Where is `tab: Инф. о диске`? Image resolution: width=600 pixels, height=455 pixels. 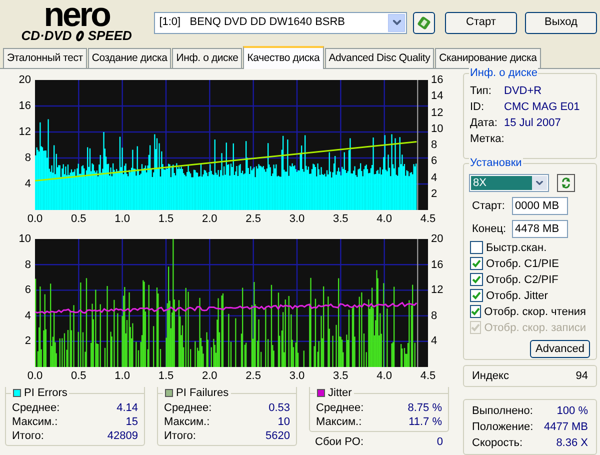 tab: Инф. о диске is located at coordinates (207, 58).